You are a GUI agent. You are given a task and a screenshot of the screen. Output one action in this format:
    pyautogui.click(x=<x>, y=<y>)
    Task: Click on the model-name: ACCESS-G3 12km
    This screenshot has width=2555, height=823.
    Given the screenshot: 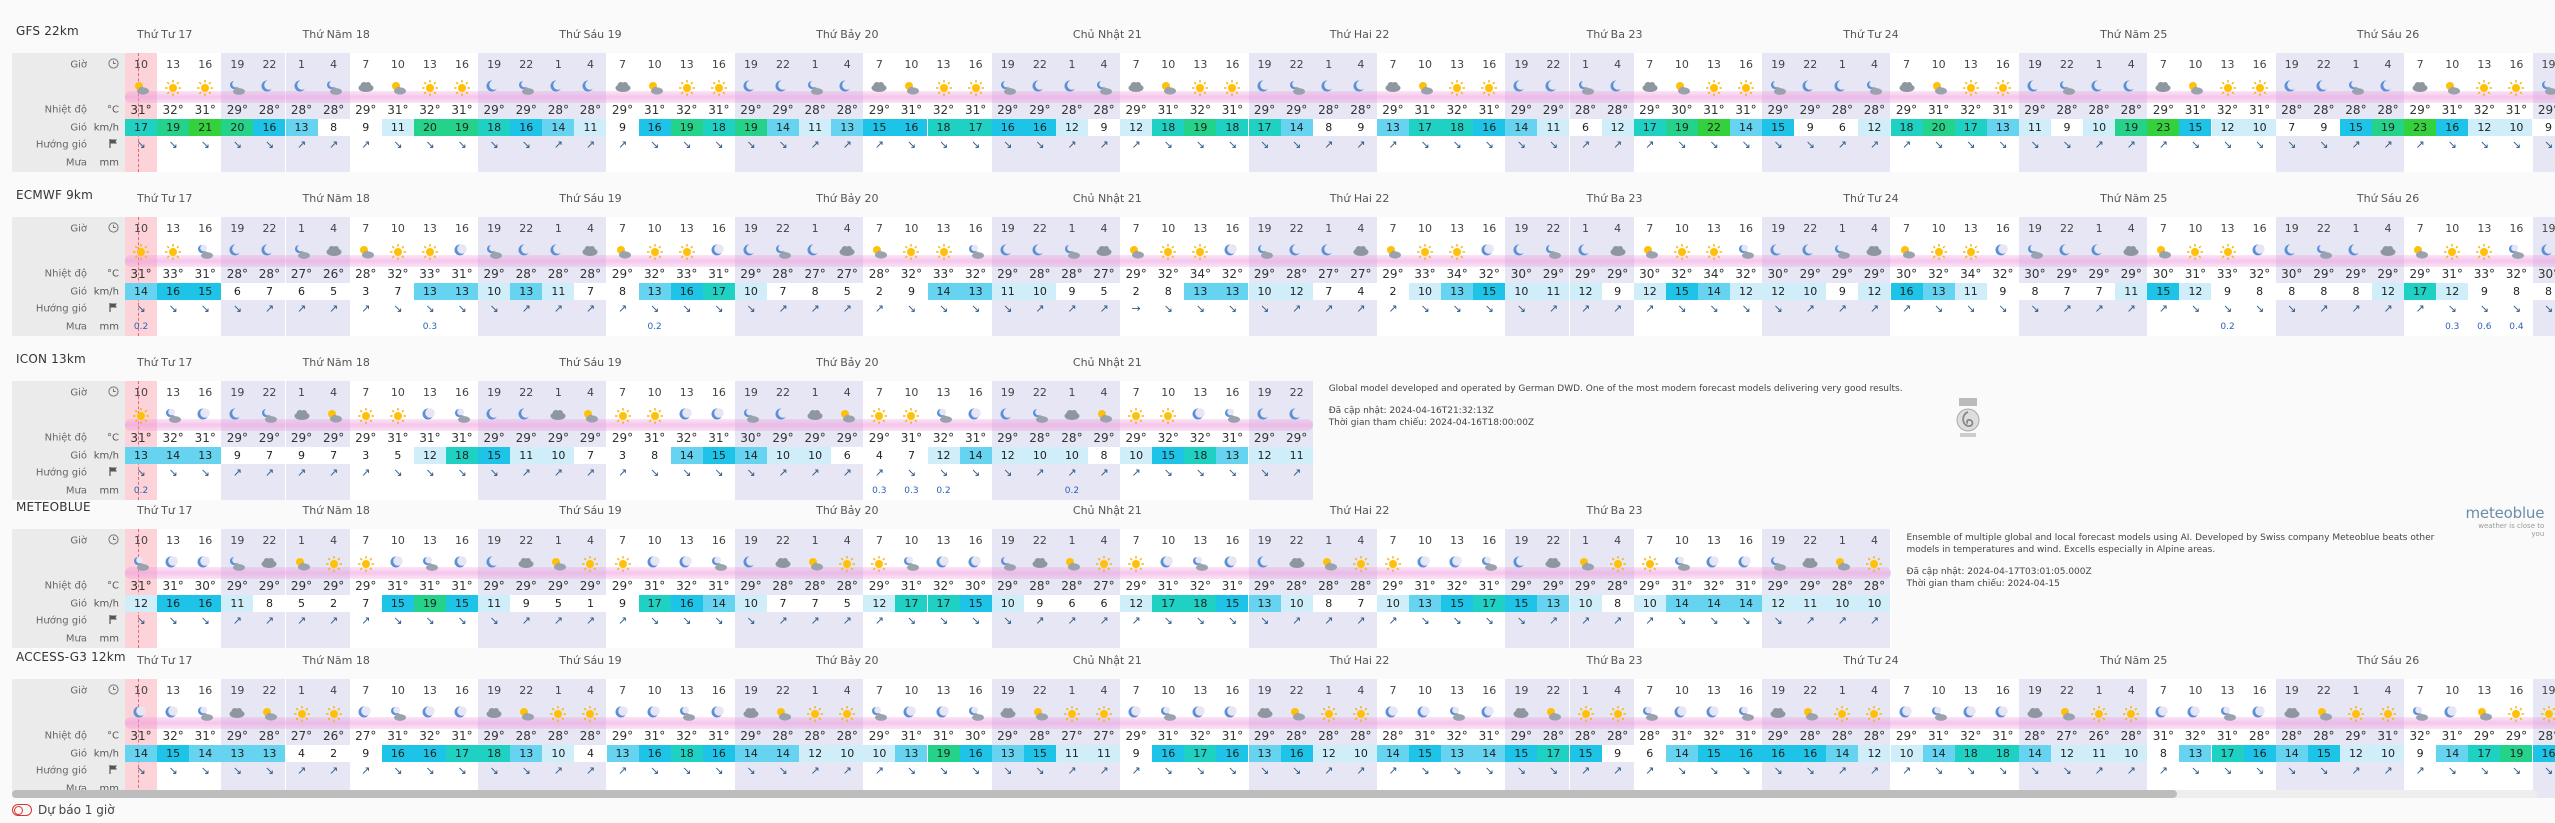 What is the action you would take?
    pyautogui.click(x=71, y=657)
    